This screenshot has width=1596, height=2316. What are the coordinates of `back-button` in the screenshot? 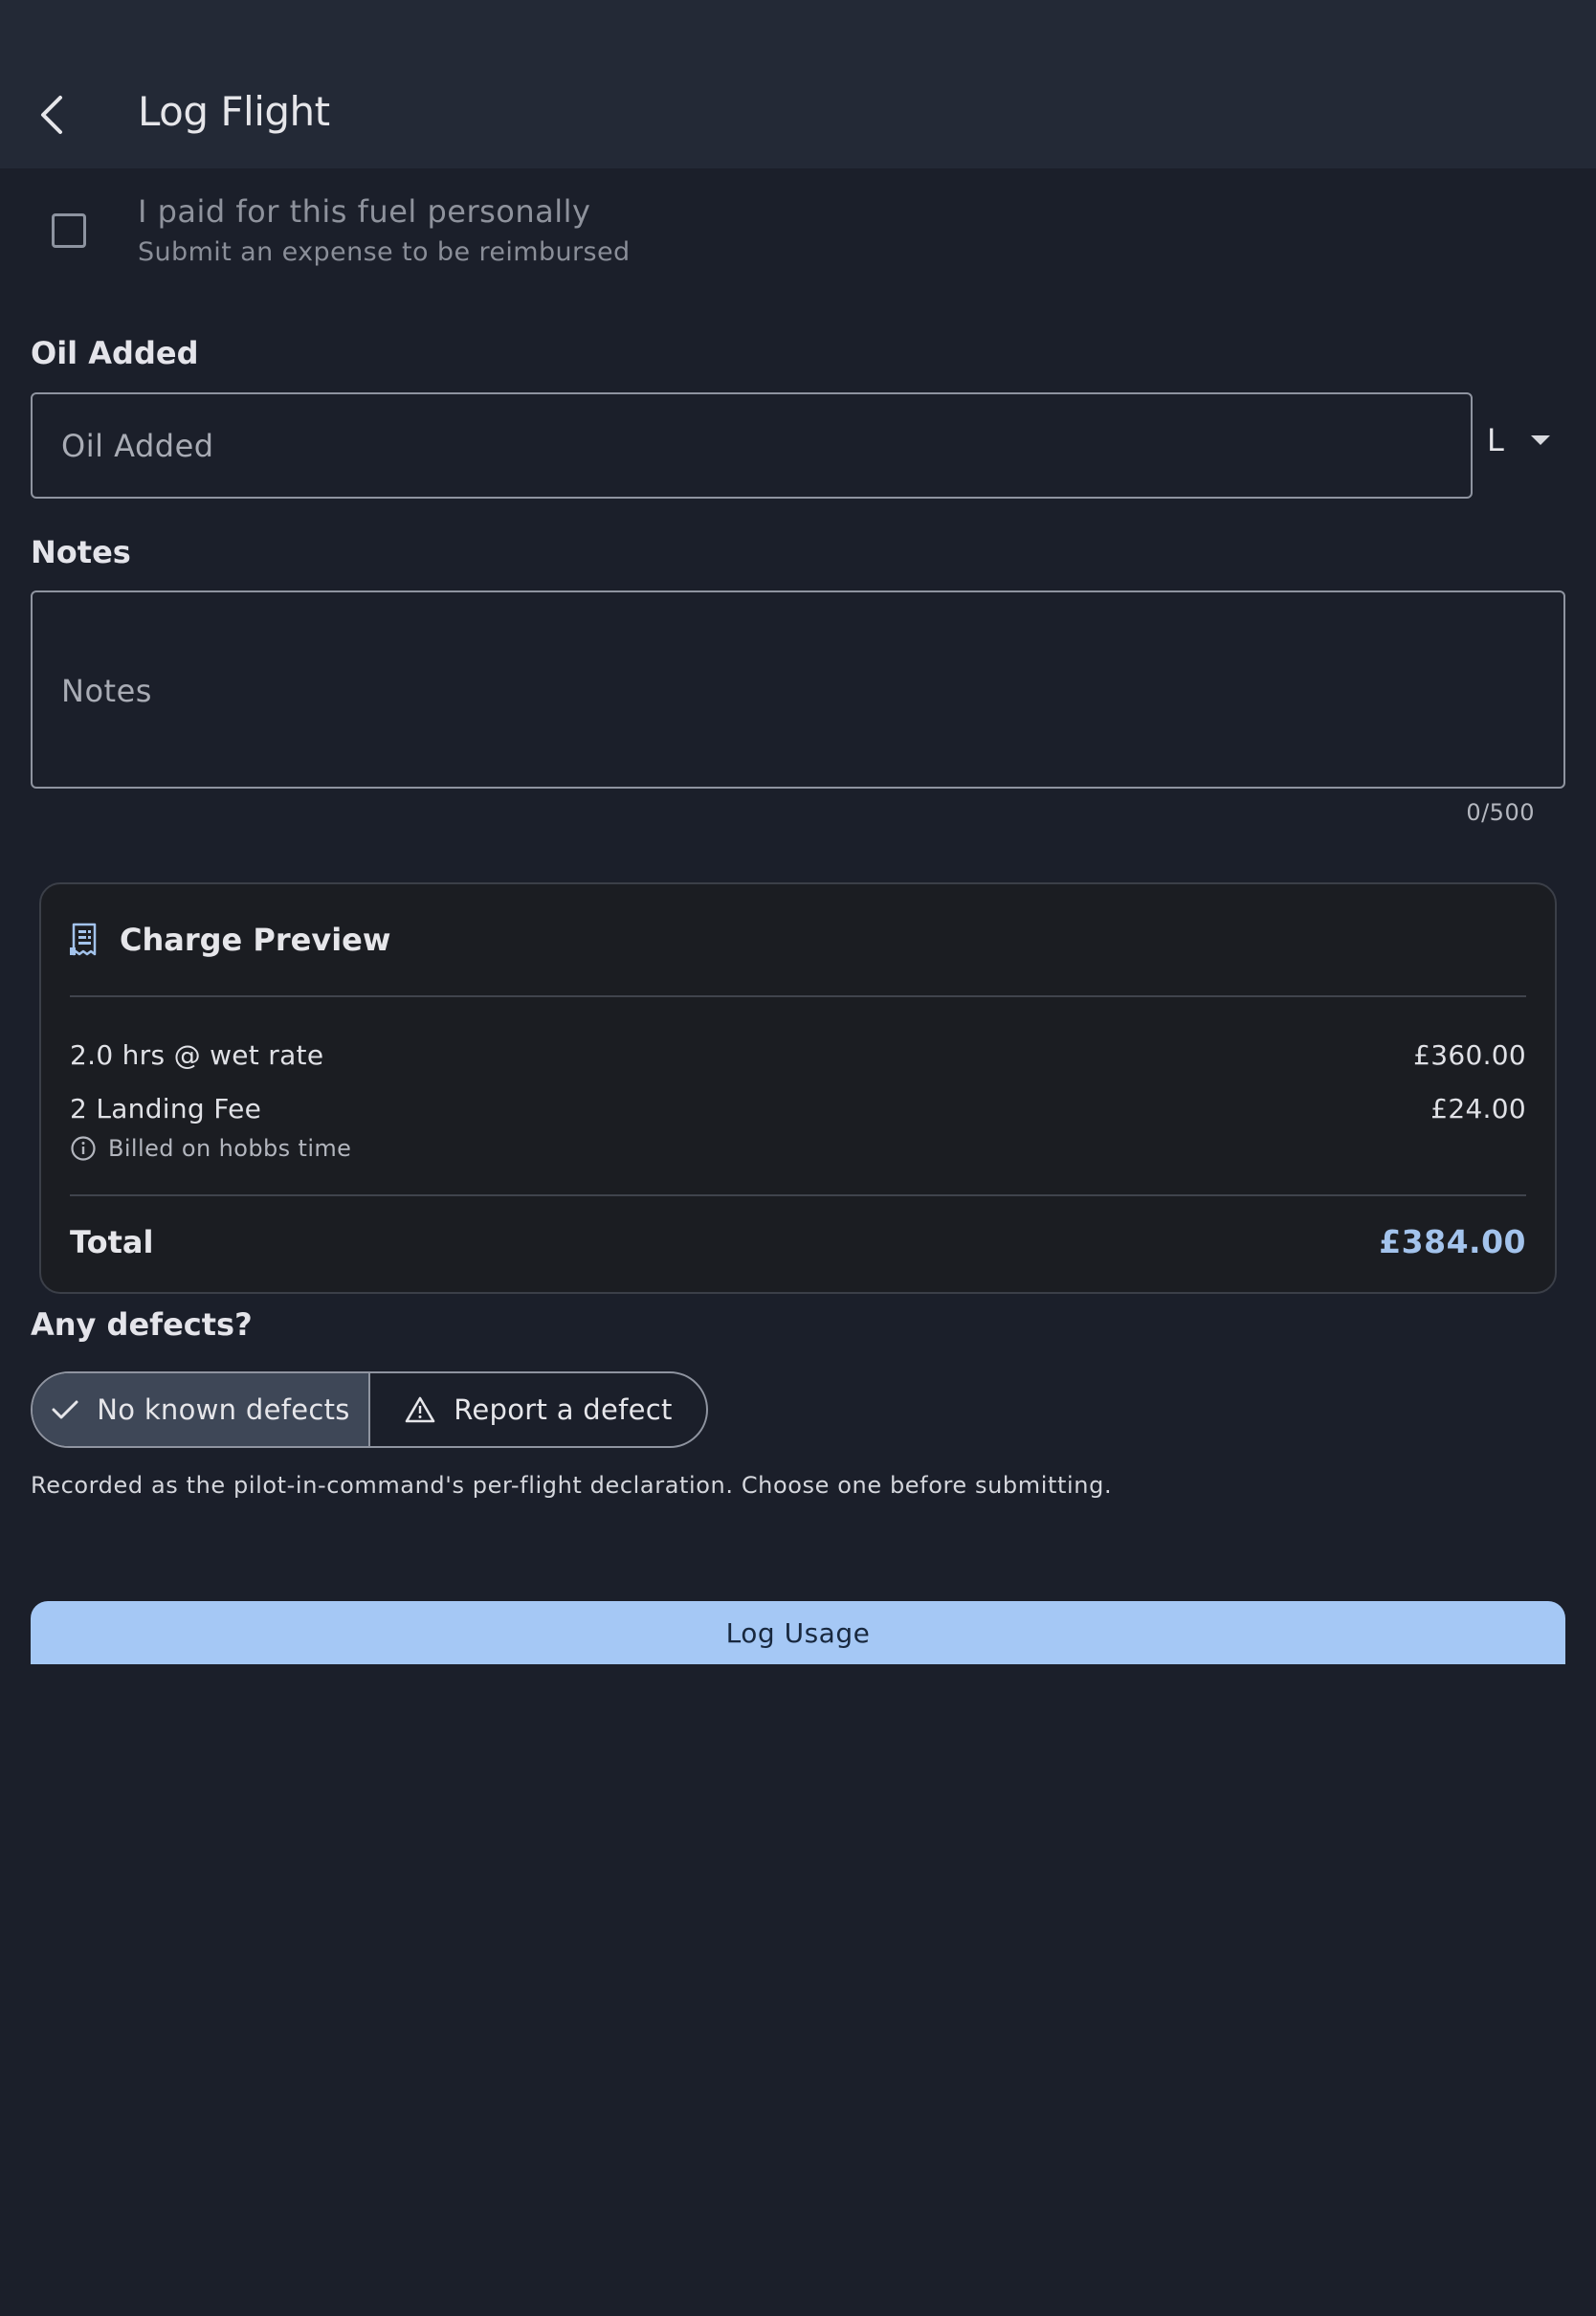 It's located at (52, 115).